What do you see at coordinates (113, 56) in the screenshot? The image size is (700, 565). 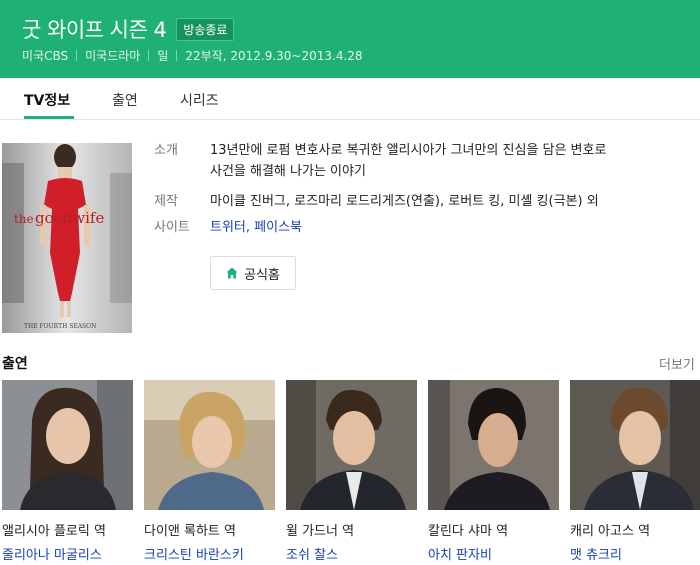 I see `meta-genre: 미국드라마` at bounding box center [113, 56].